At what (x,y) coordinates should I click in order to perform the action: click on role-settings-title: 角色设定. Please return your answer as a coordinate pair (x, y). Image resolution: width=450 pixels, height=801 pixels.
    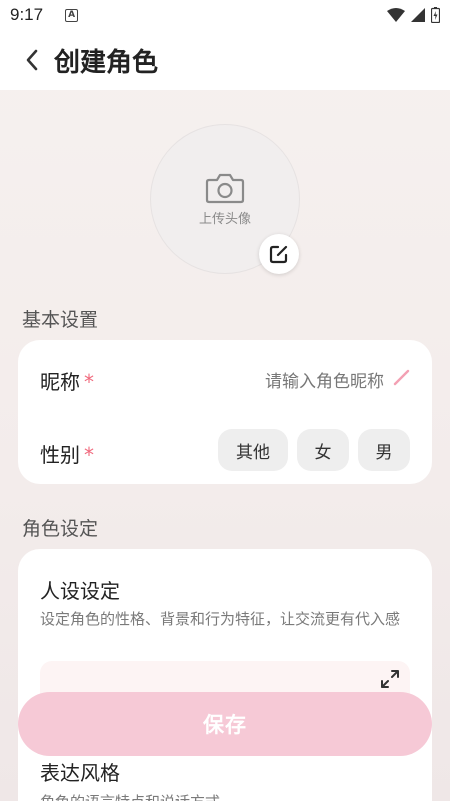
    Looking at the image, I should click on (60, 529).